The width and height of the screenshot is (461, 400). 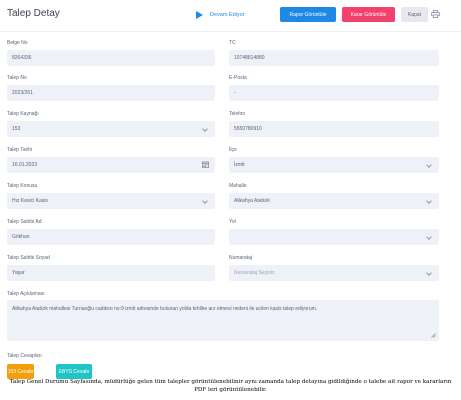 I want to click on talep-konusu-select: Hız Kesici Kasis, so click(x=111, y=201).